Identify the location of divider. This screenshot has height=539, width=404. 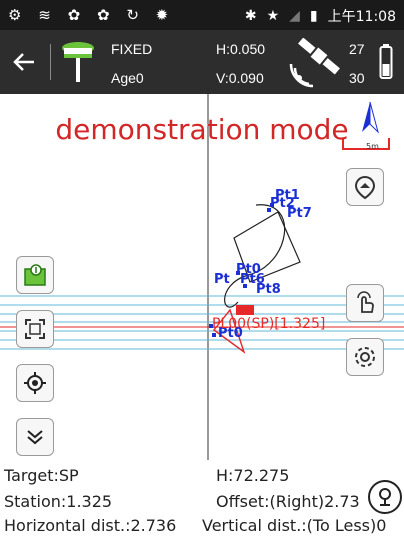
(50, 62).